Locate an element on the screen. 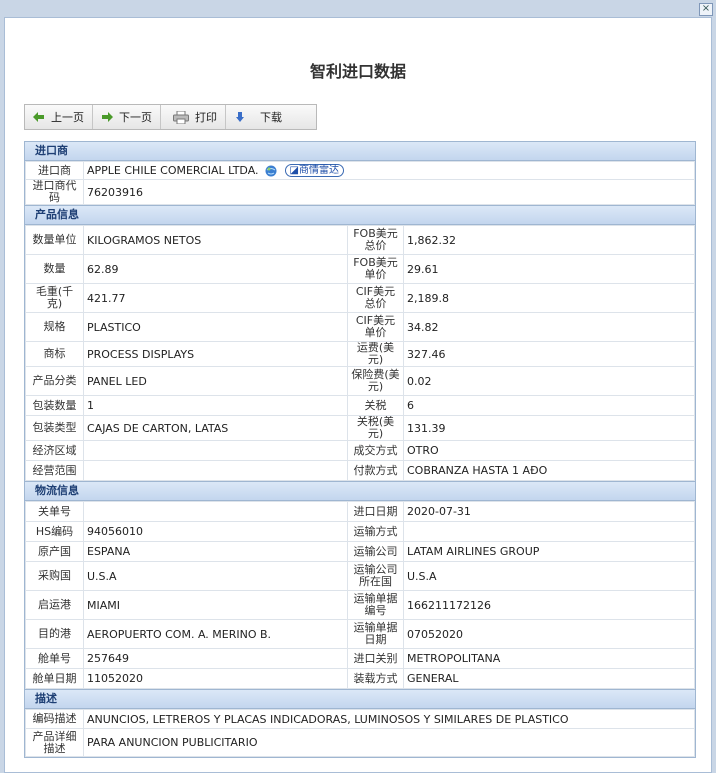 This screenshot has width=716, height=773. field-value: 257649 is located at coordinates (215, 658).